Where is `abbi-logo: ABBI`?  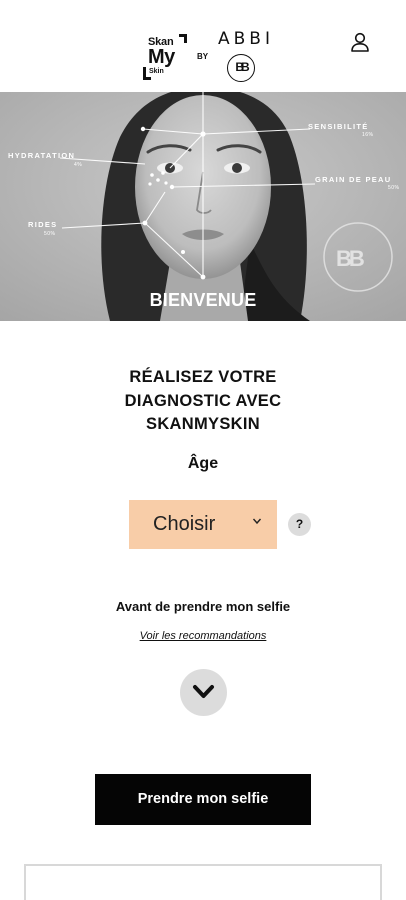 abbi-logo: ABBI is located at coordinates (246, 39).